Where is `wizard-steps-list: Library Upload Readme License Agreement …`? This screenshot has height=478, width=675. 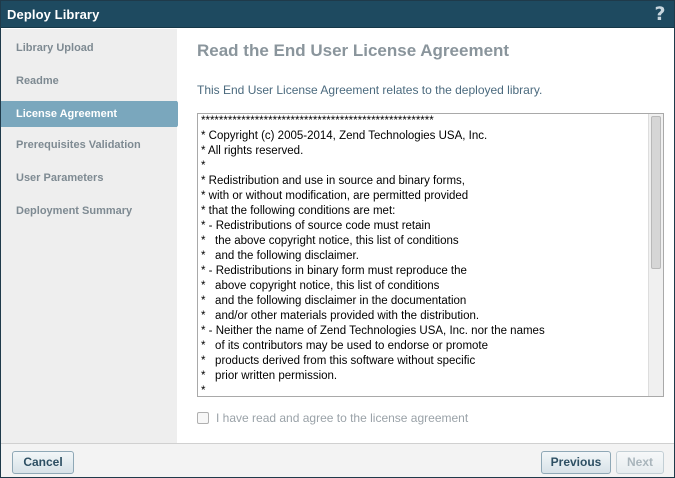 wizard-steps-list: Library Upload Readme License Agreement … is located at coordinates (93, 131).